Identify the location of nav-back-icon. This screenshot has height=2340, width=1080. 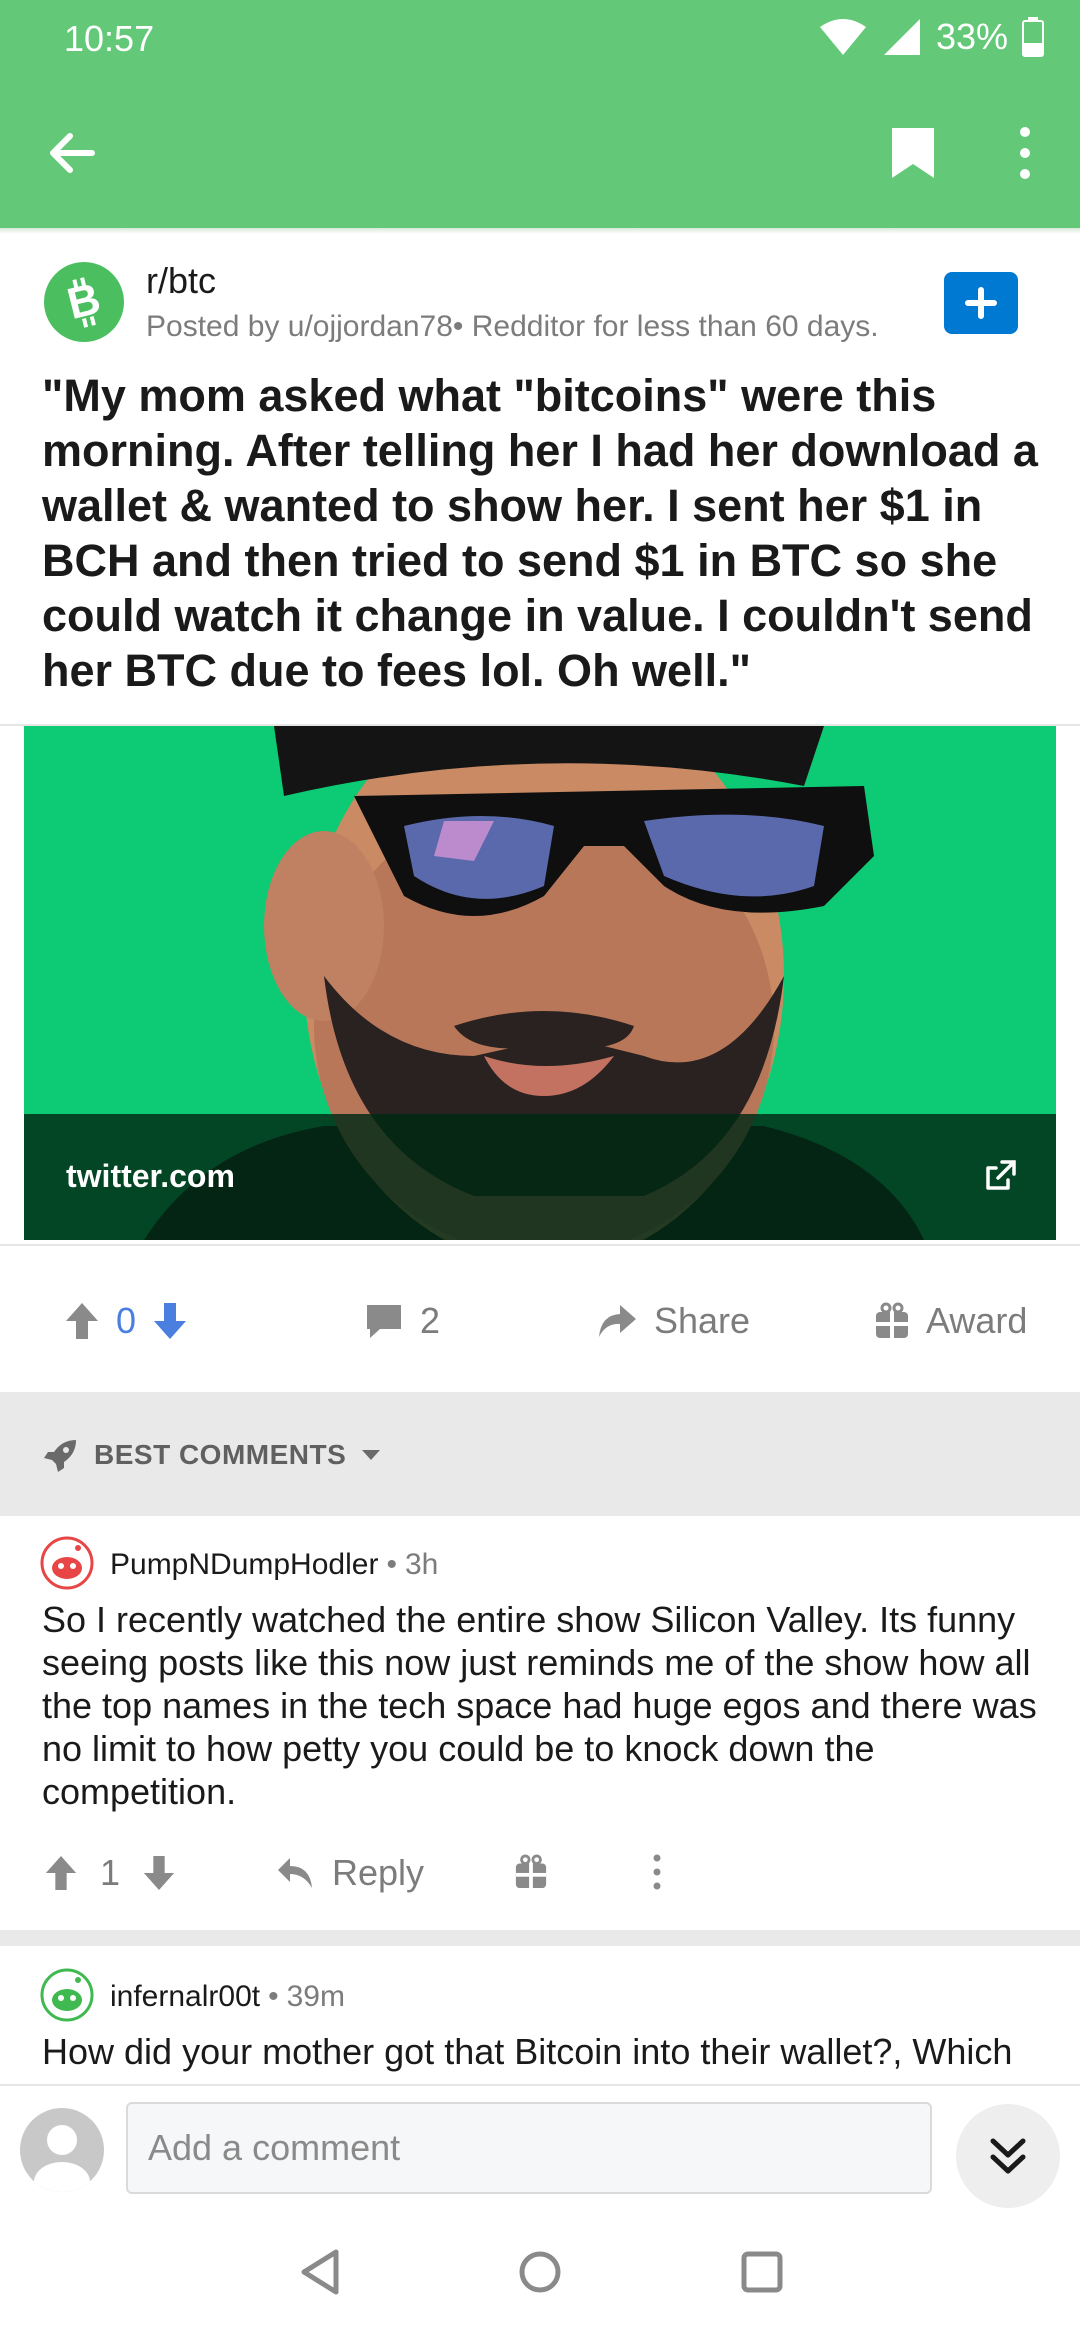
(320, 2272).